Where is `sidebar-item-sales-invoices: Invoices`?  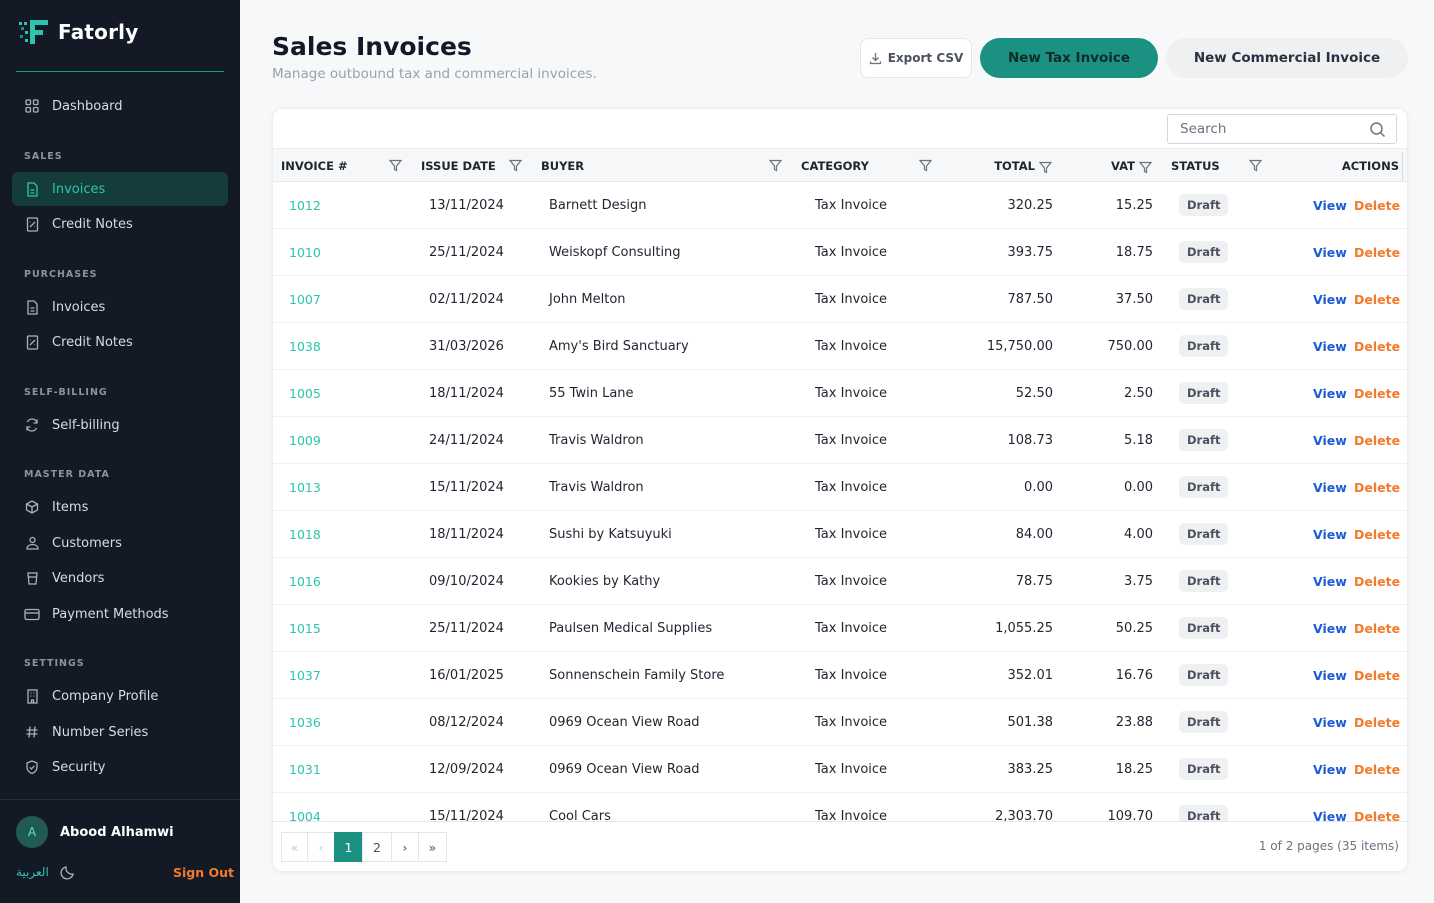
sidebar-item-sales-invoices: Invoices is located at coordinates (120, 189).